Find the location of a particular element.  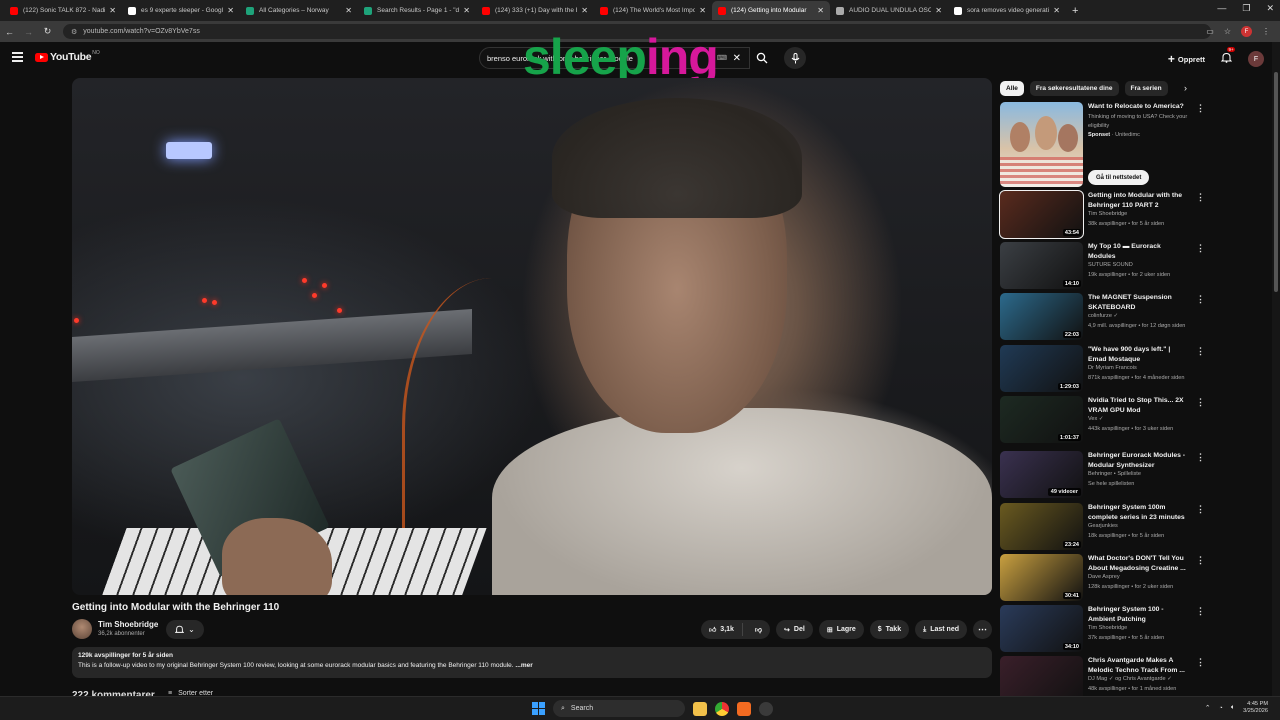

recommendation-channel: SUTURE SOUND is located at coordinates (1110, 265).